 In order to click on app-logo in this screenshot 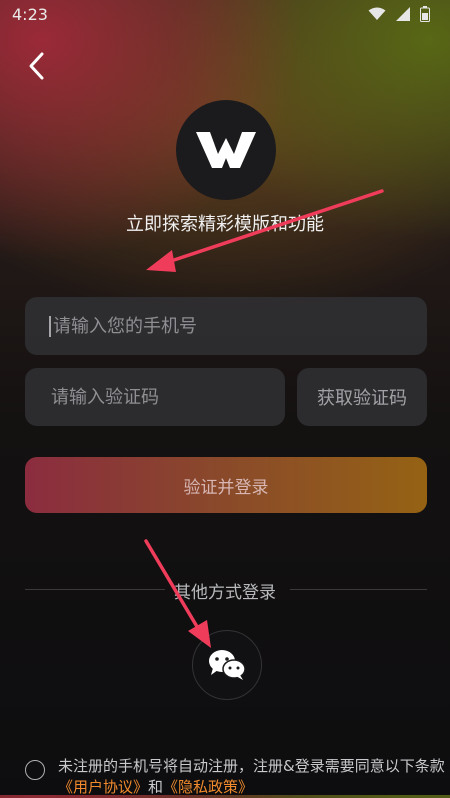, I will do `click(226, 150)`.